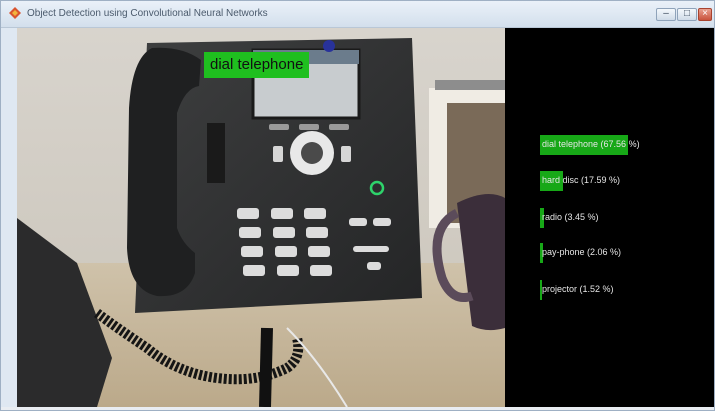  I want to click on app-icon, so click(15, 13).